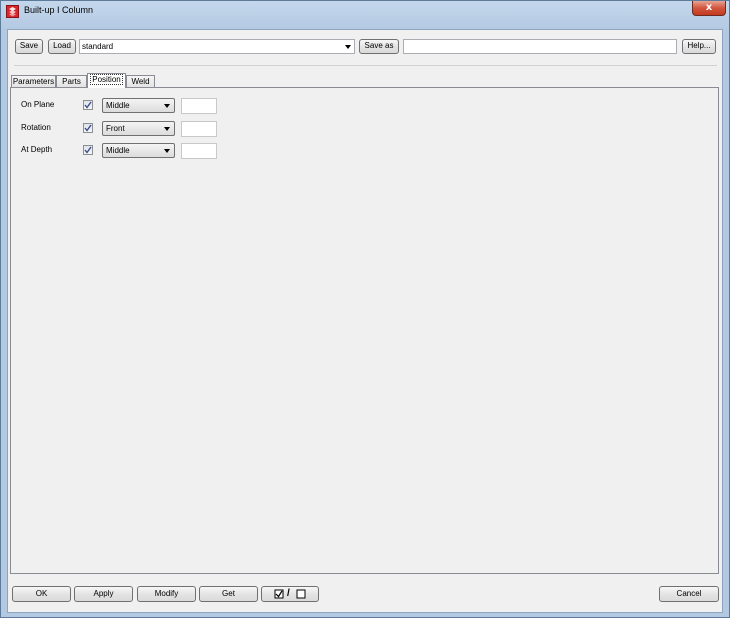 Image resolution: width=730 pixels, height=618 pixels. Describe the element at coordinates (199, 129) in the screenshot. I see `rotation-offset-input` at that location.